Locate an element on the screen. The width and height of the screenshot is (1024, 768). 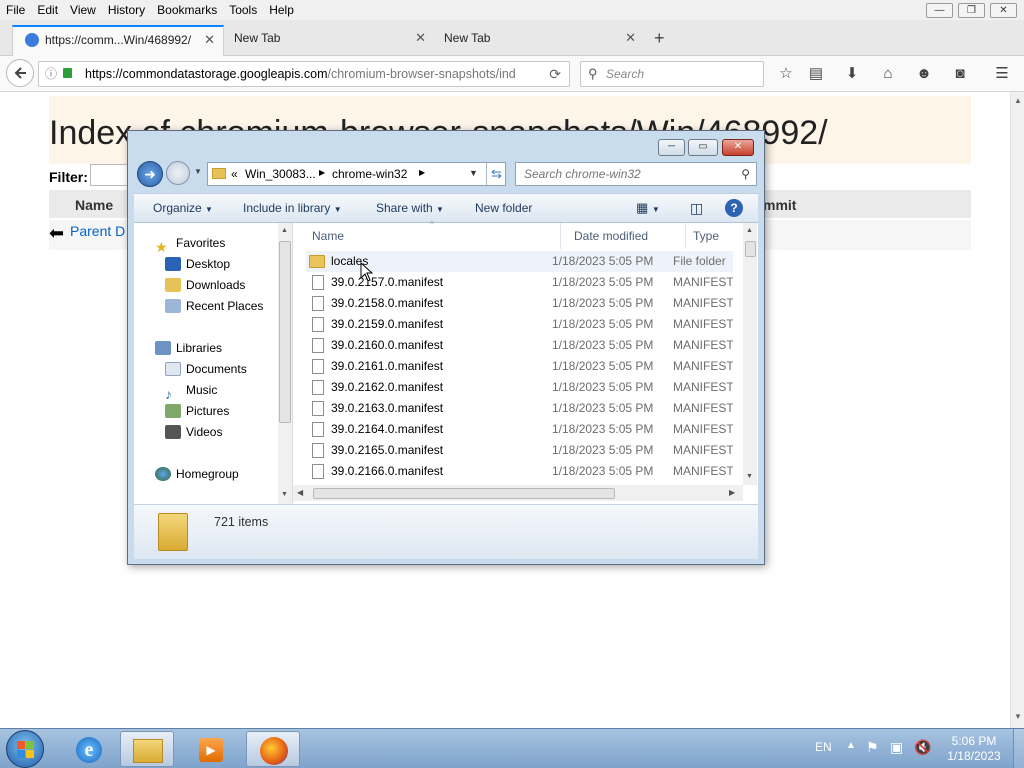
clock: 5:06 PM 1/18/2023 is located at coordinates (974, 749).